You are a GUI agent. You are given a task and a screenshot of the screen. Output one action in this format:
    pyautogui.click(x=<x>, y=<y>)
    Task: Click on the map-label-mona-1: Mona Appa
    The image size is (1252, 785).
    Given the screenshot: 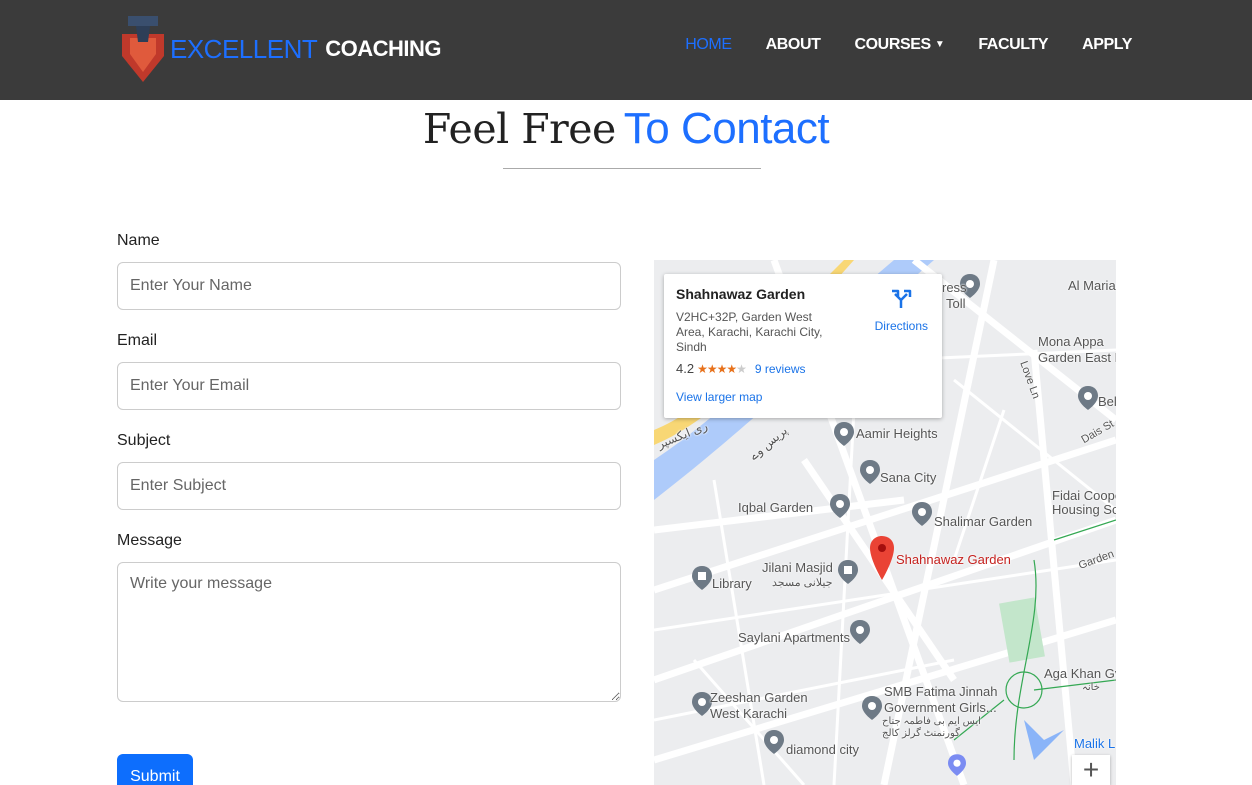 What is the action you would take?
    pyautogui.click(x=1071, y=341)
    